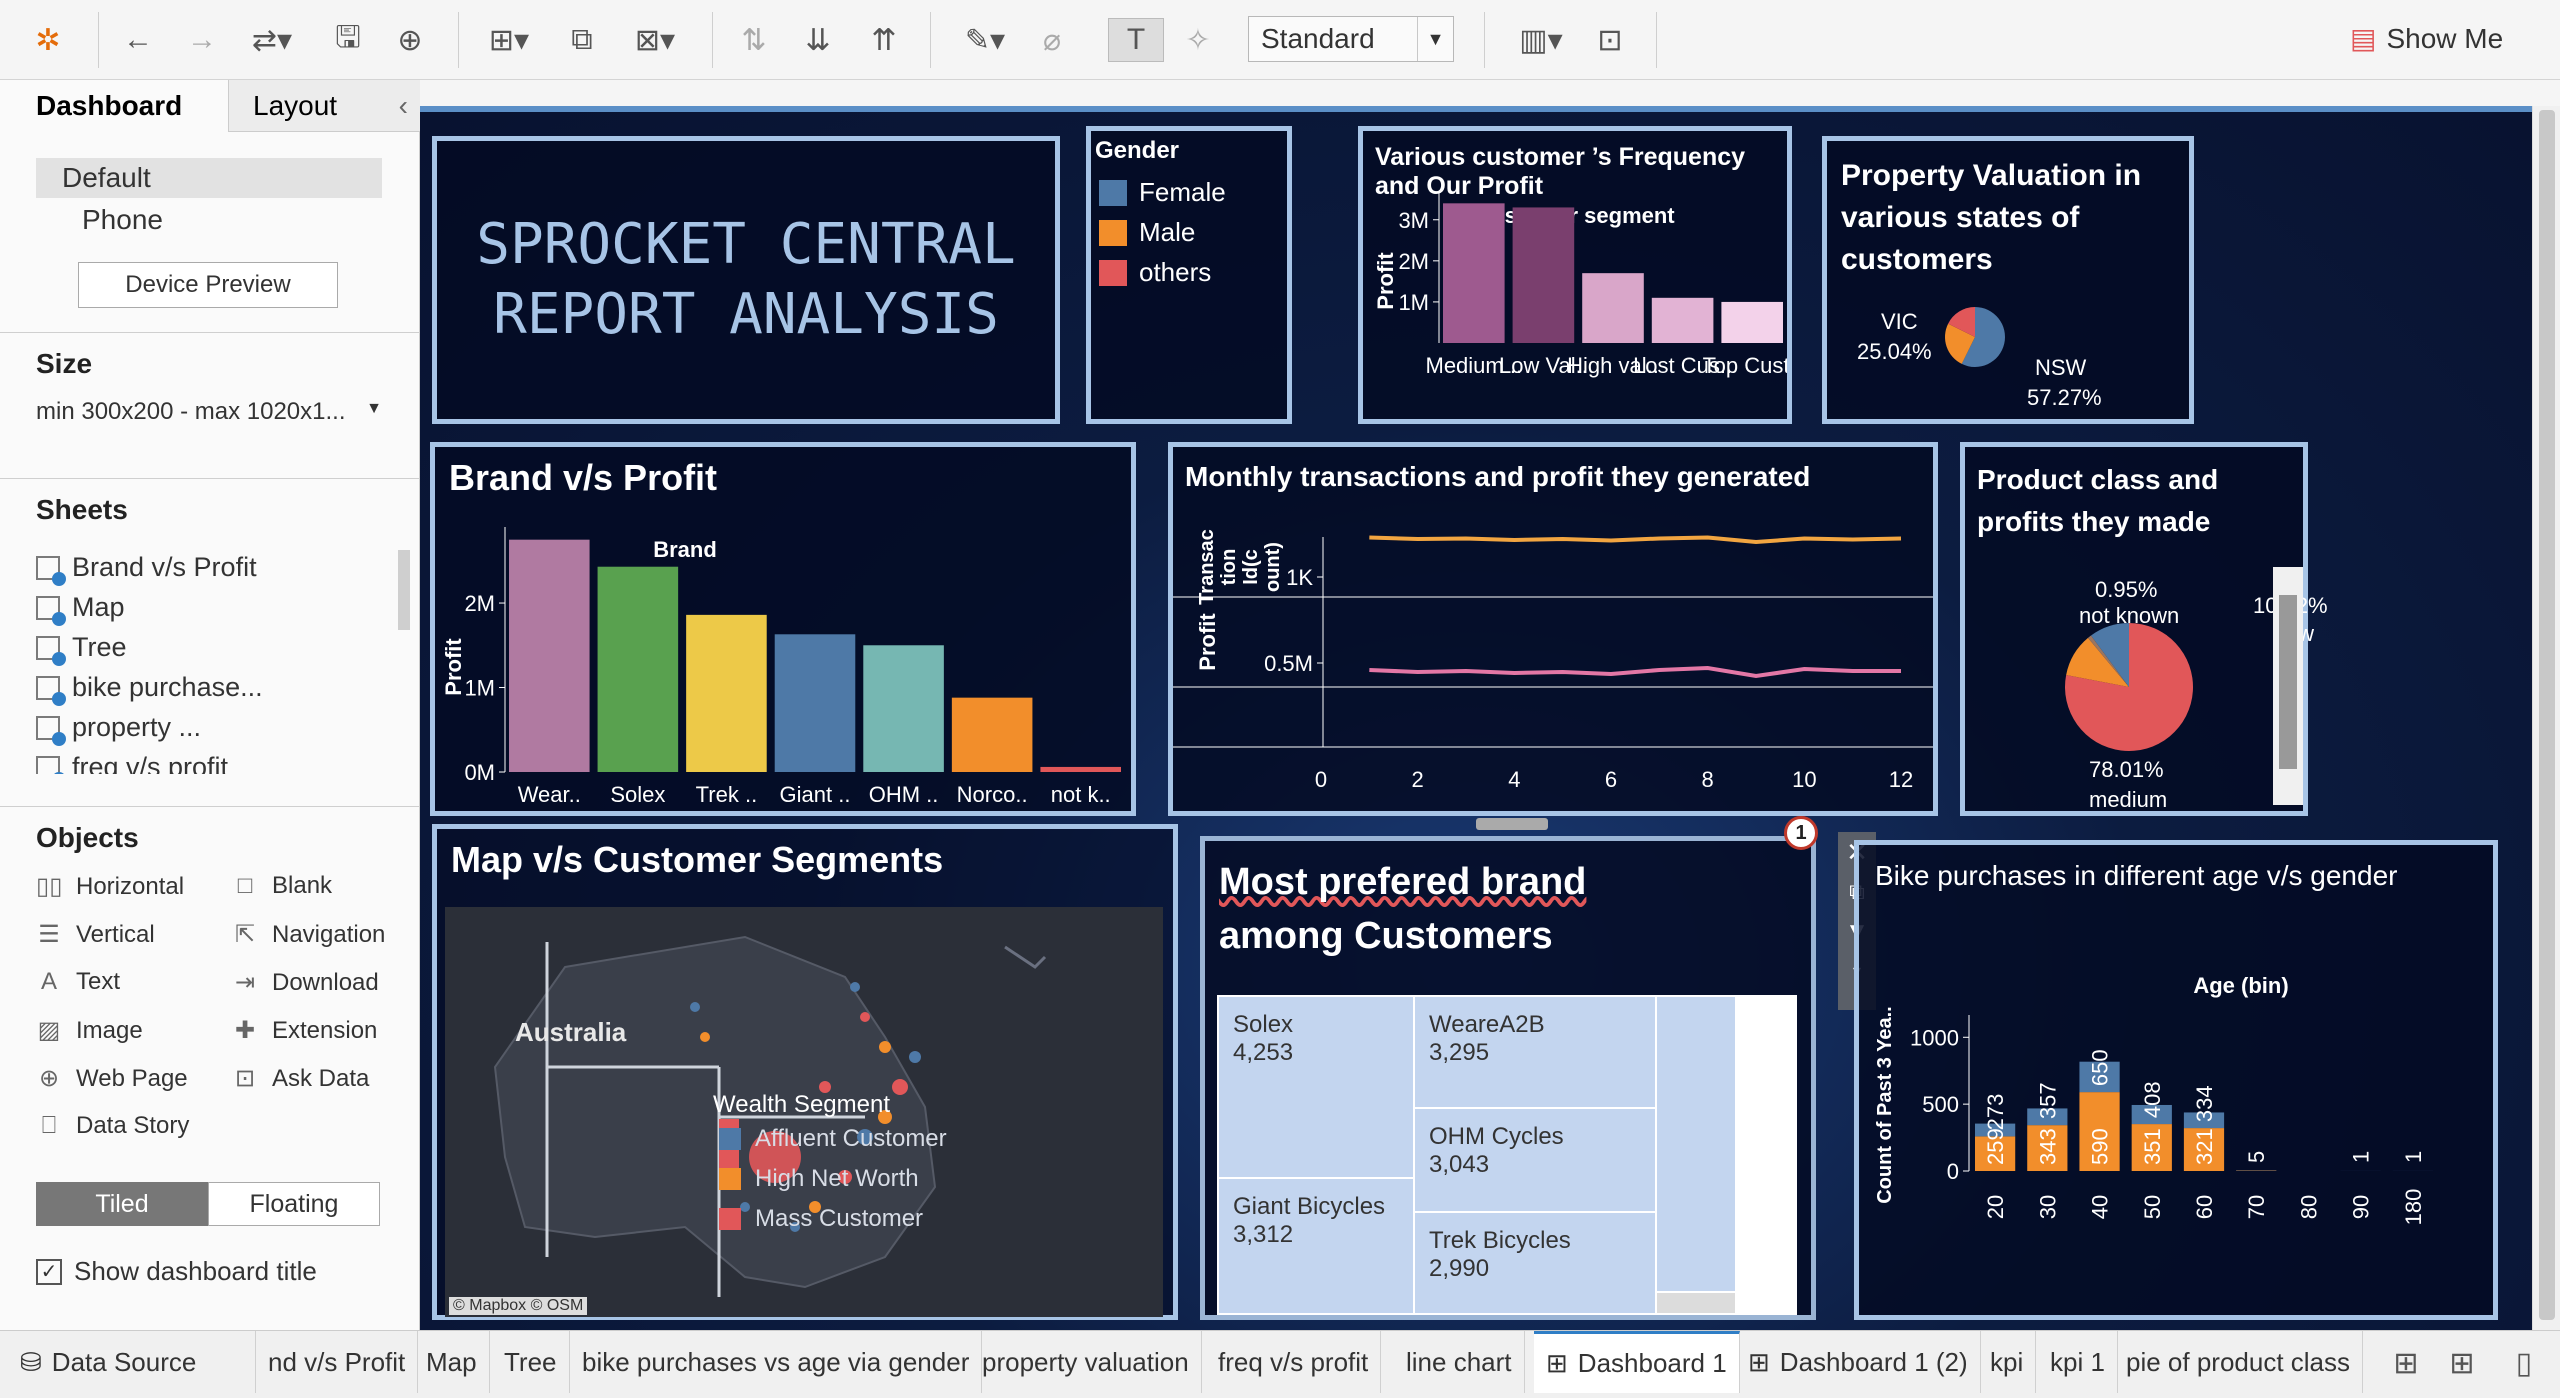  I want to click on map-legend-affluent: Affluent Customer, so click(833, 1139).